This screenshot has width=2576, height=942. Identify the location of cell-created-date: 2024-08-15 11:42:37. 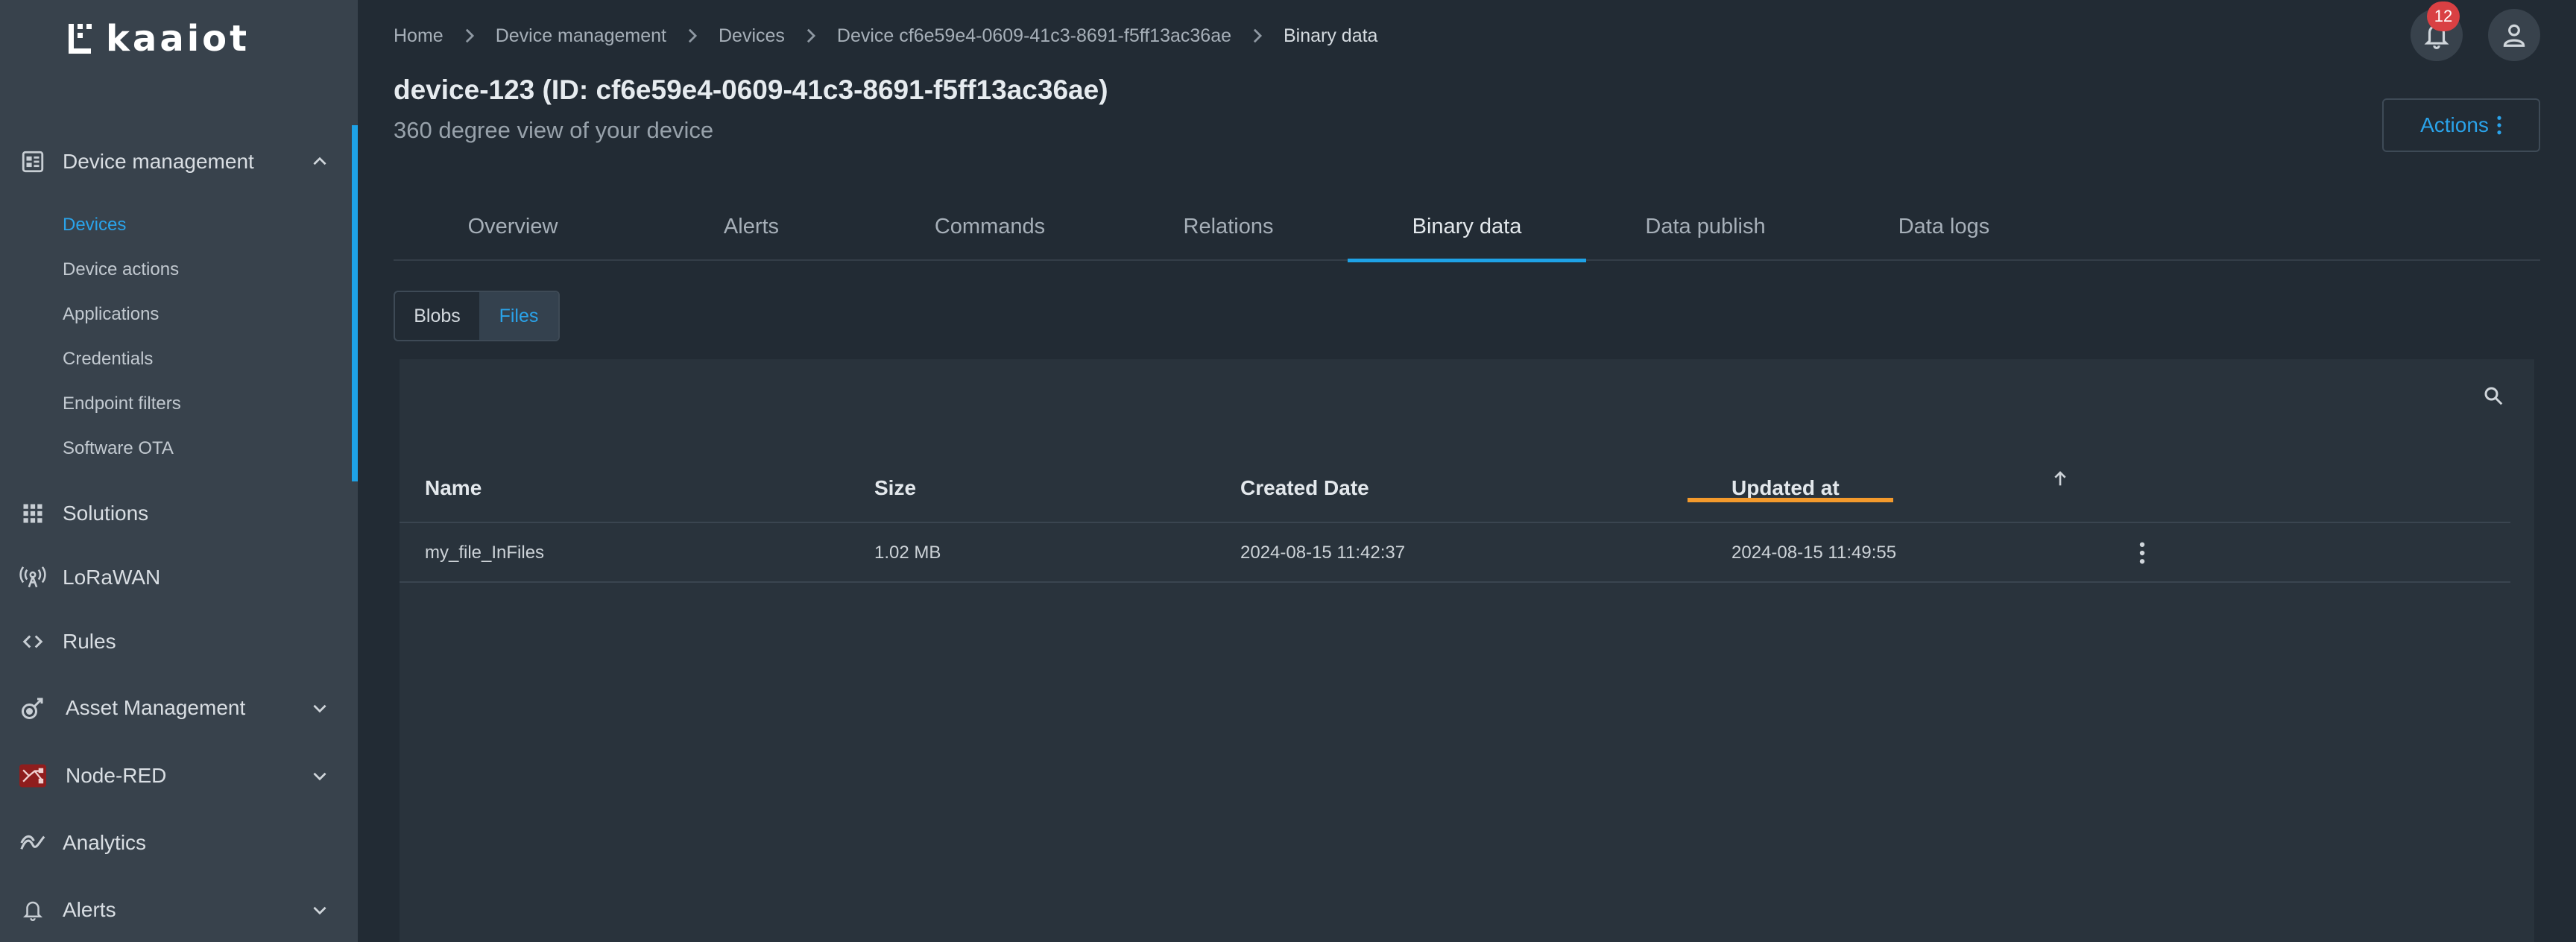
(1323, 553).